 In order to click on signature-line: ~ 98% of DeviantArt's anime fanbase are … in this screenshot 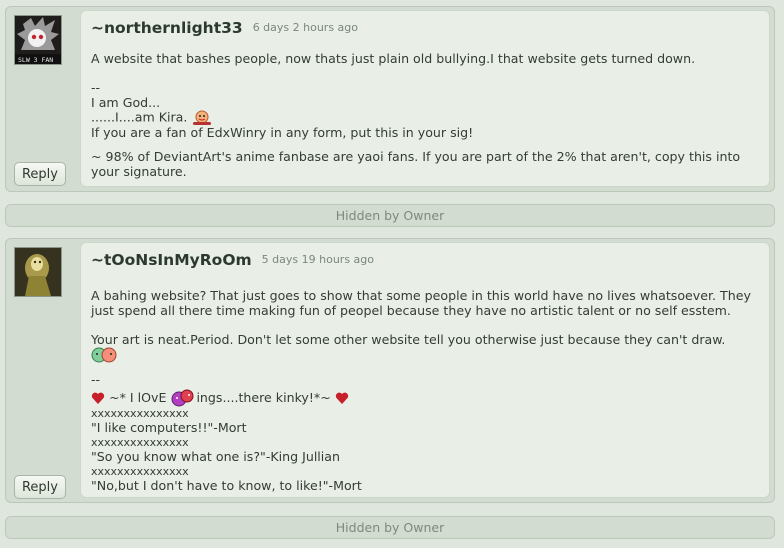, I will do `click(416, 156)`.